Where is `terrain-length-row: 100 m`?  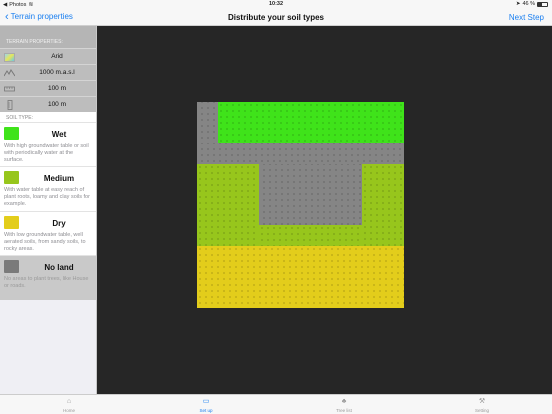
terrain-length-row: 100 m is located at coordinates (48, 104).